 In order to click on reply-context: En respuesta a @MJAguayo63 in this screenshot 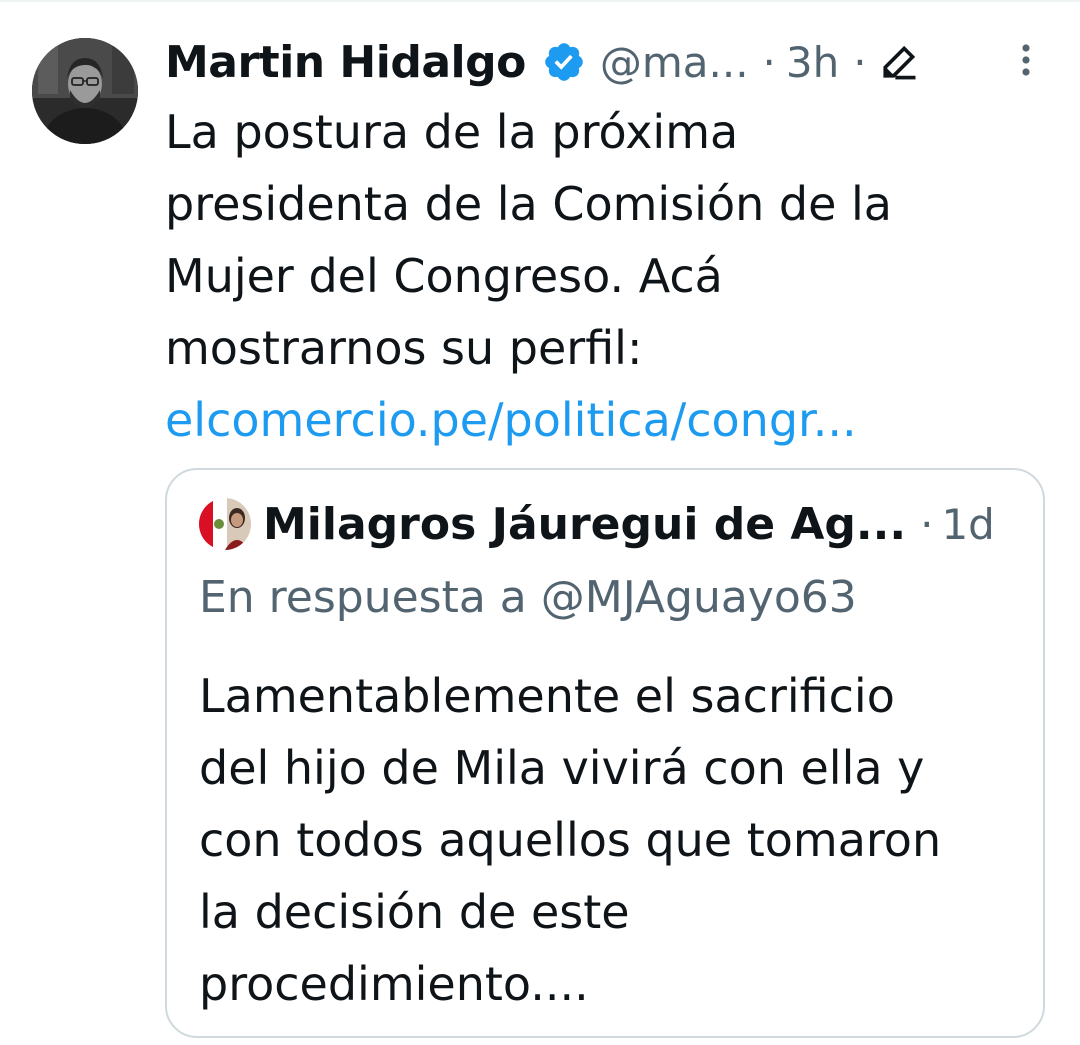, I will do `click(528, 597)`.